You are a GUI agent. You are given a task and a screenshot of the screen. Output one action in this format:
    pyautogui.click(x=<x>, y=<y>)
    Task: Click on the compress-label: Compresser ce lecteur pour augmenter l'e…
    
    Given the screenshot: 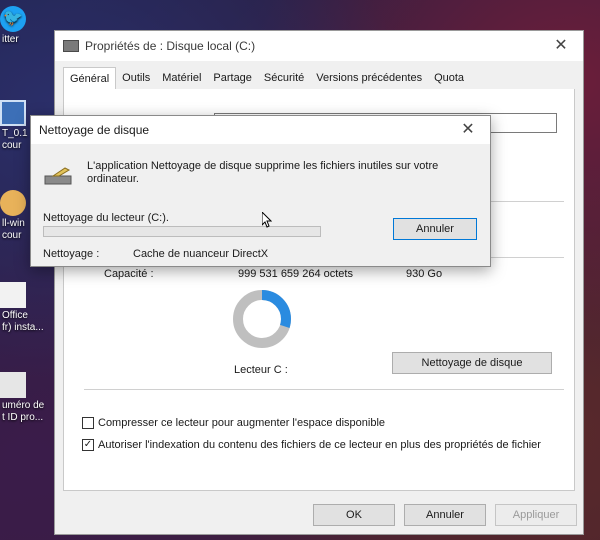 What is the action you would take?
    pyautogui.click(x=242, y=423)
    